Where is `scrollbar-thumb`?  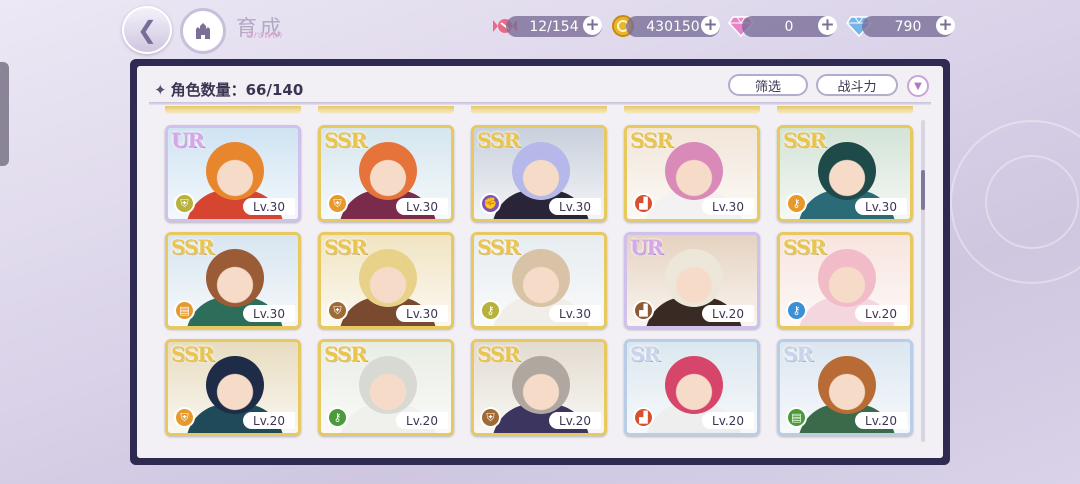 scrollbar-thumb is located at coordinates (923, 190).